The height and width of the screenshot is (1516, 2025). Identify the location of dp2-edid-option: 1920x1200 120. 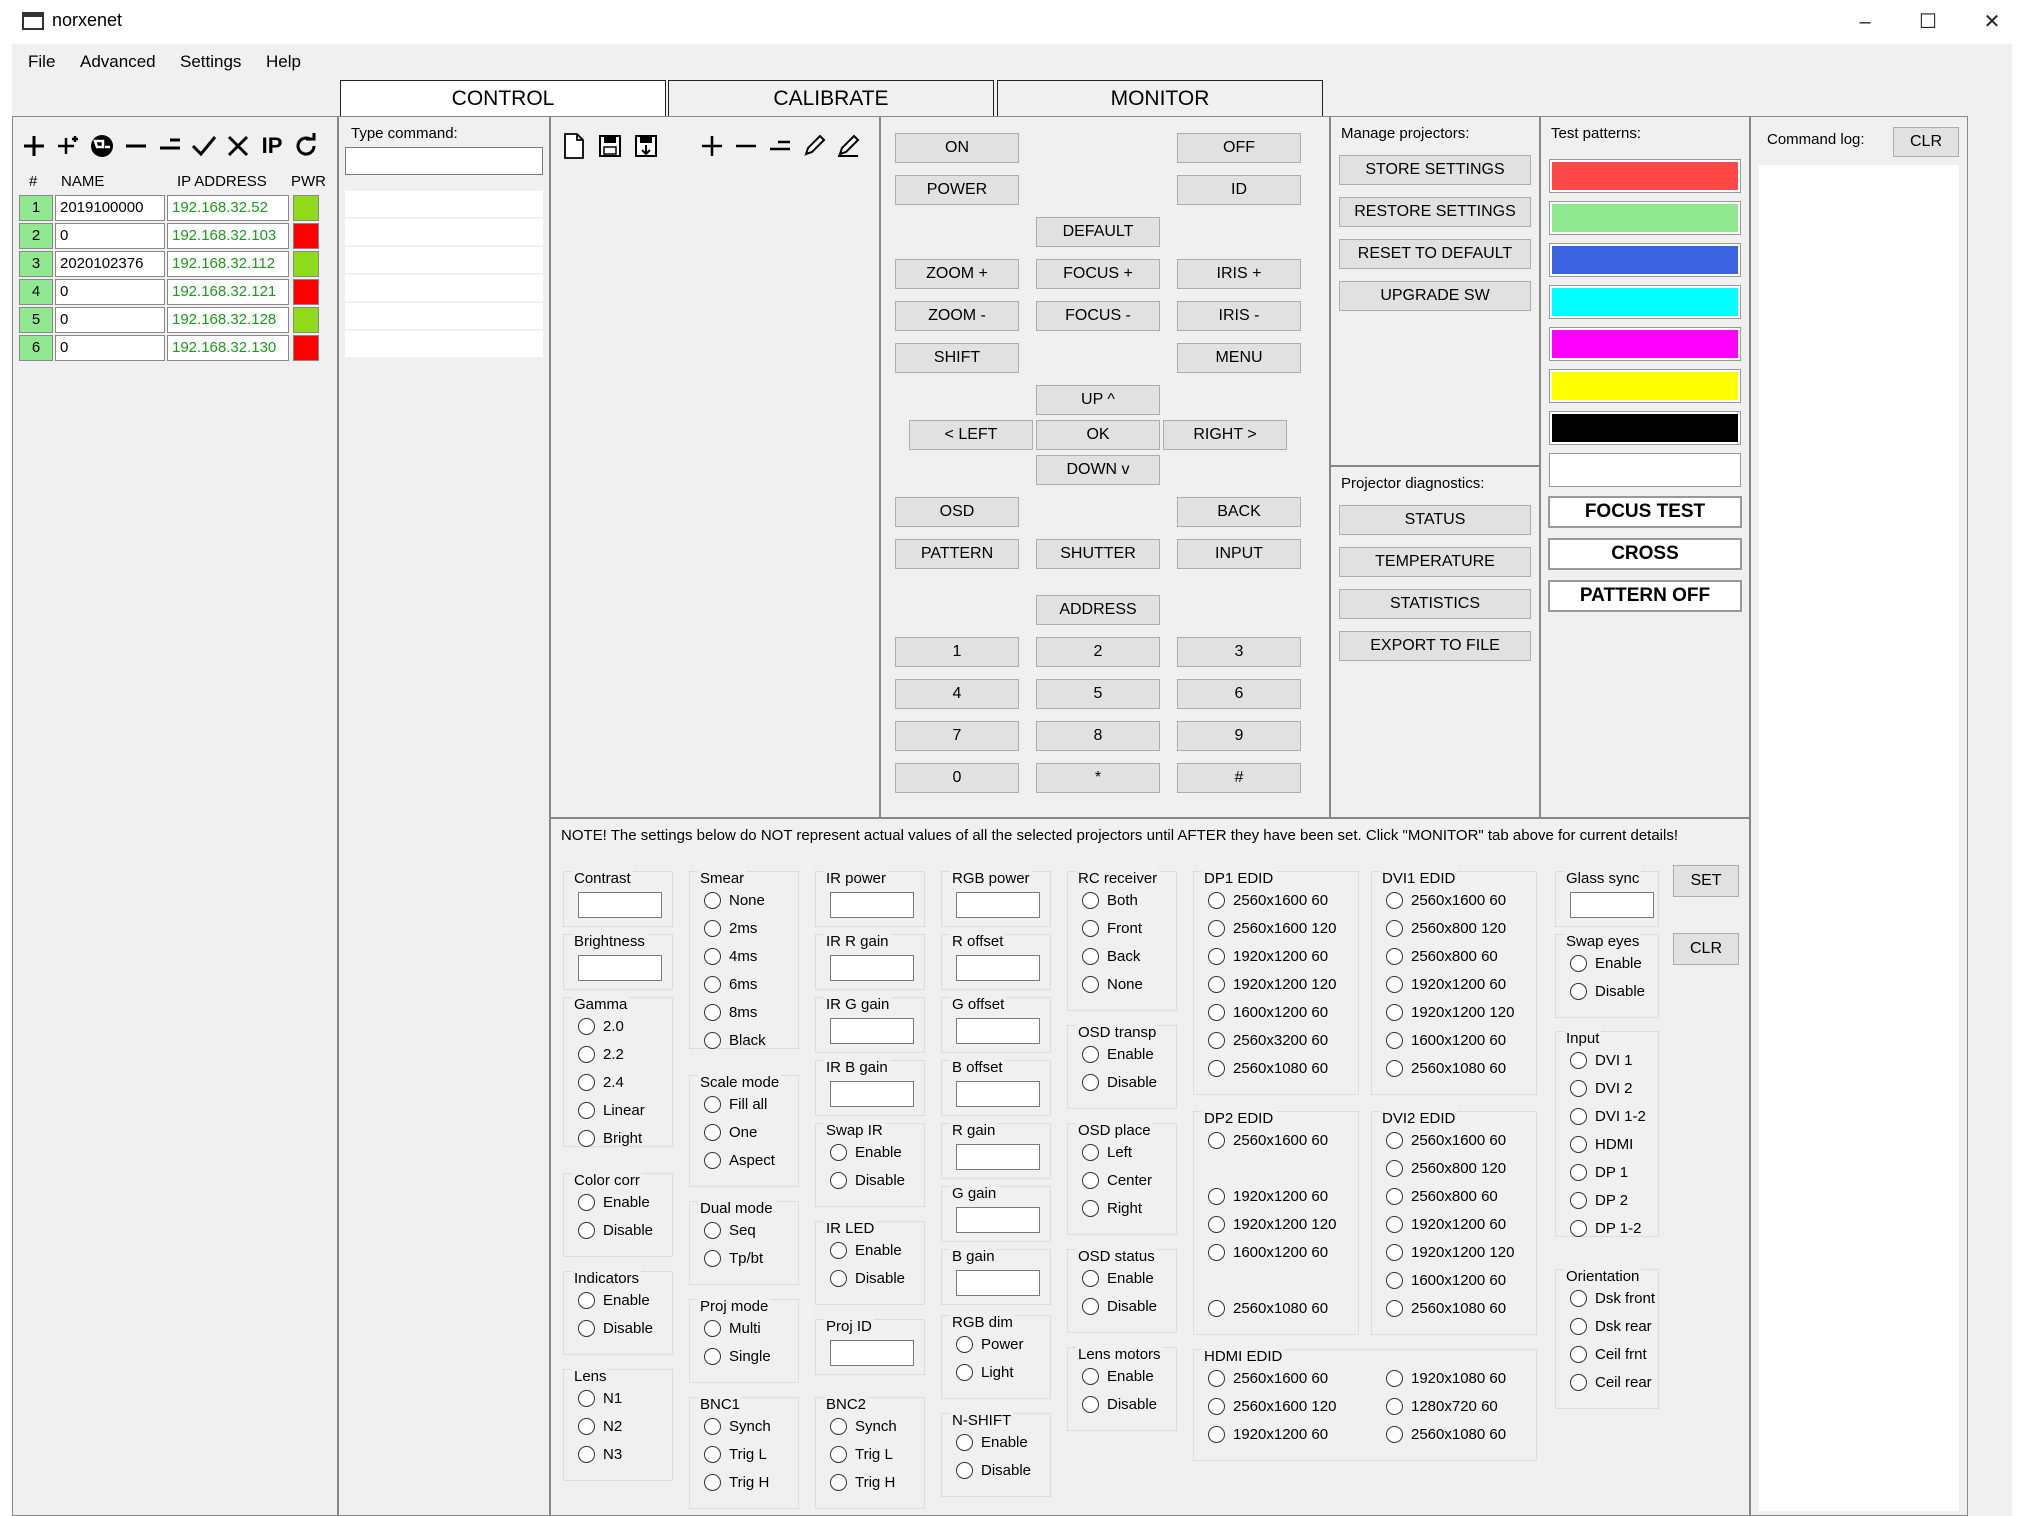
(1272, 1224).